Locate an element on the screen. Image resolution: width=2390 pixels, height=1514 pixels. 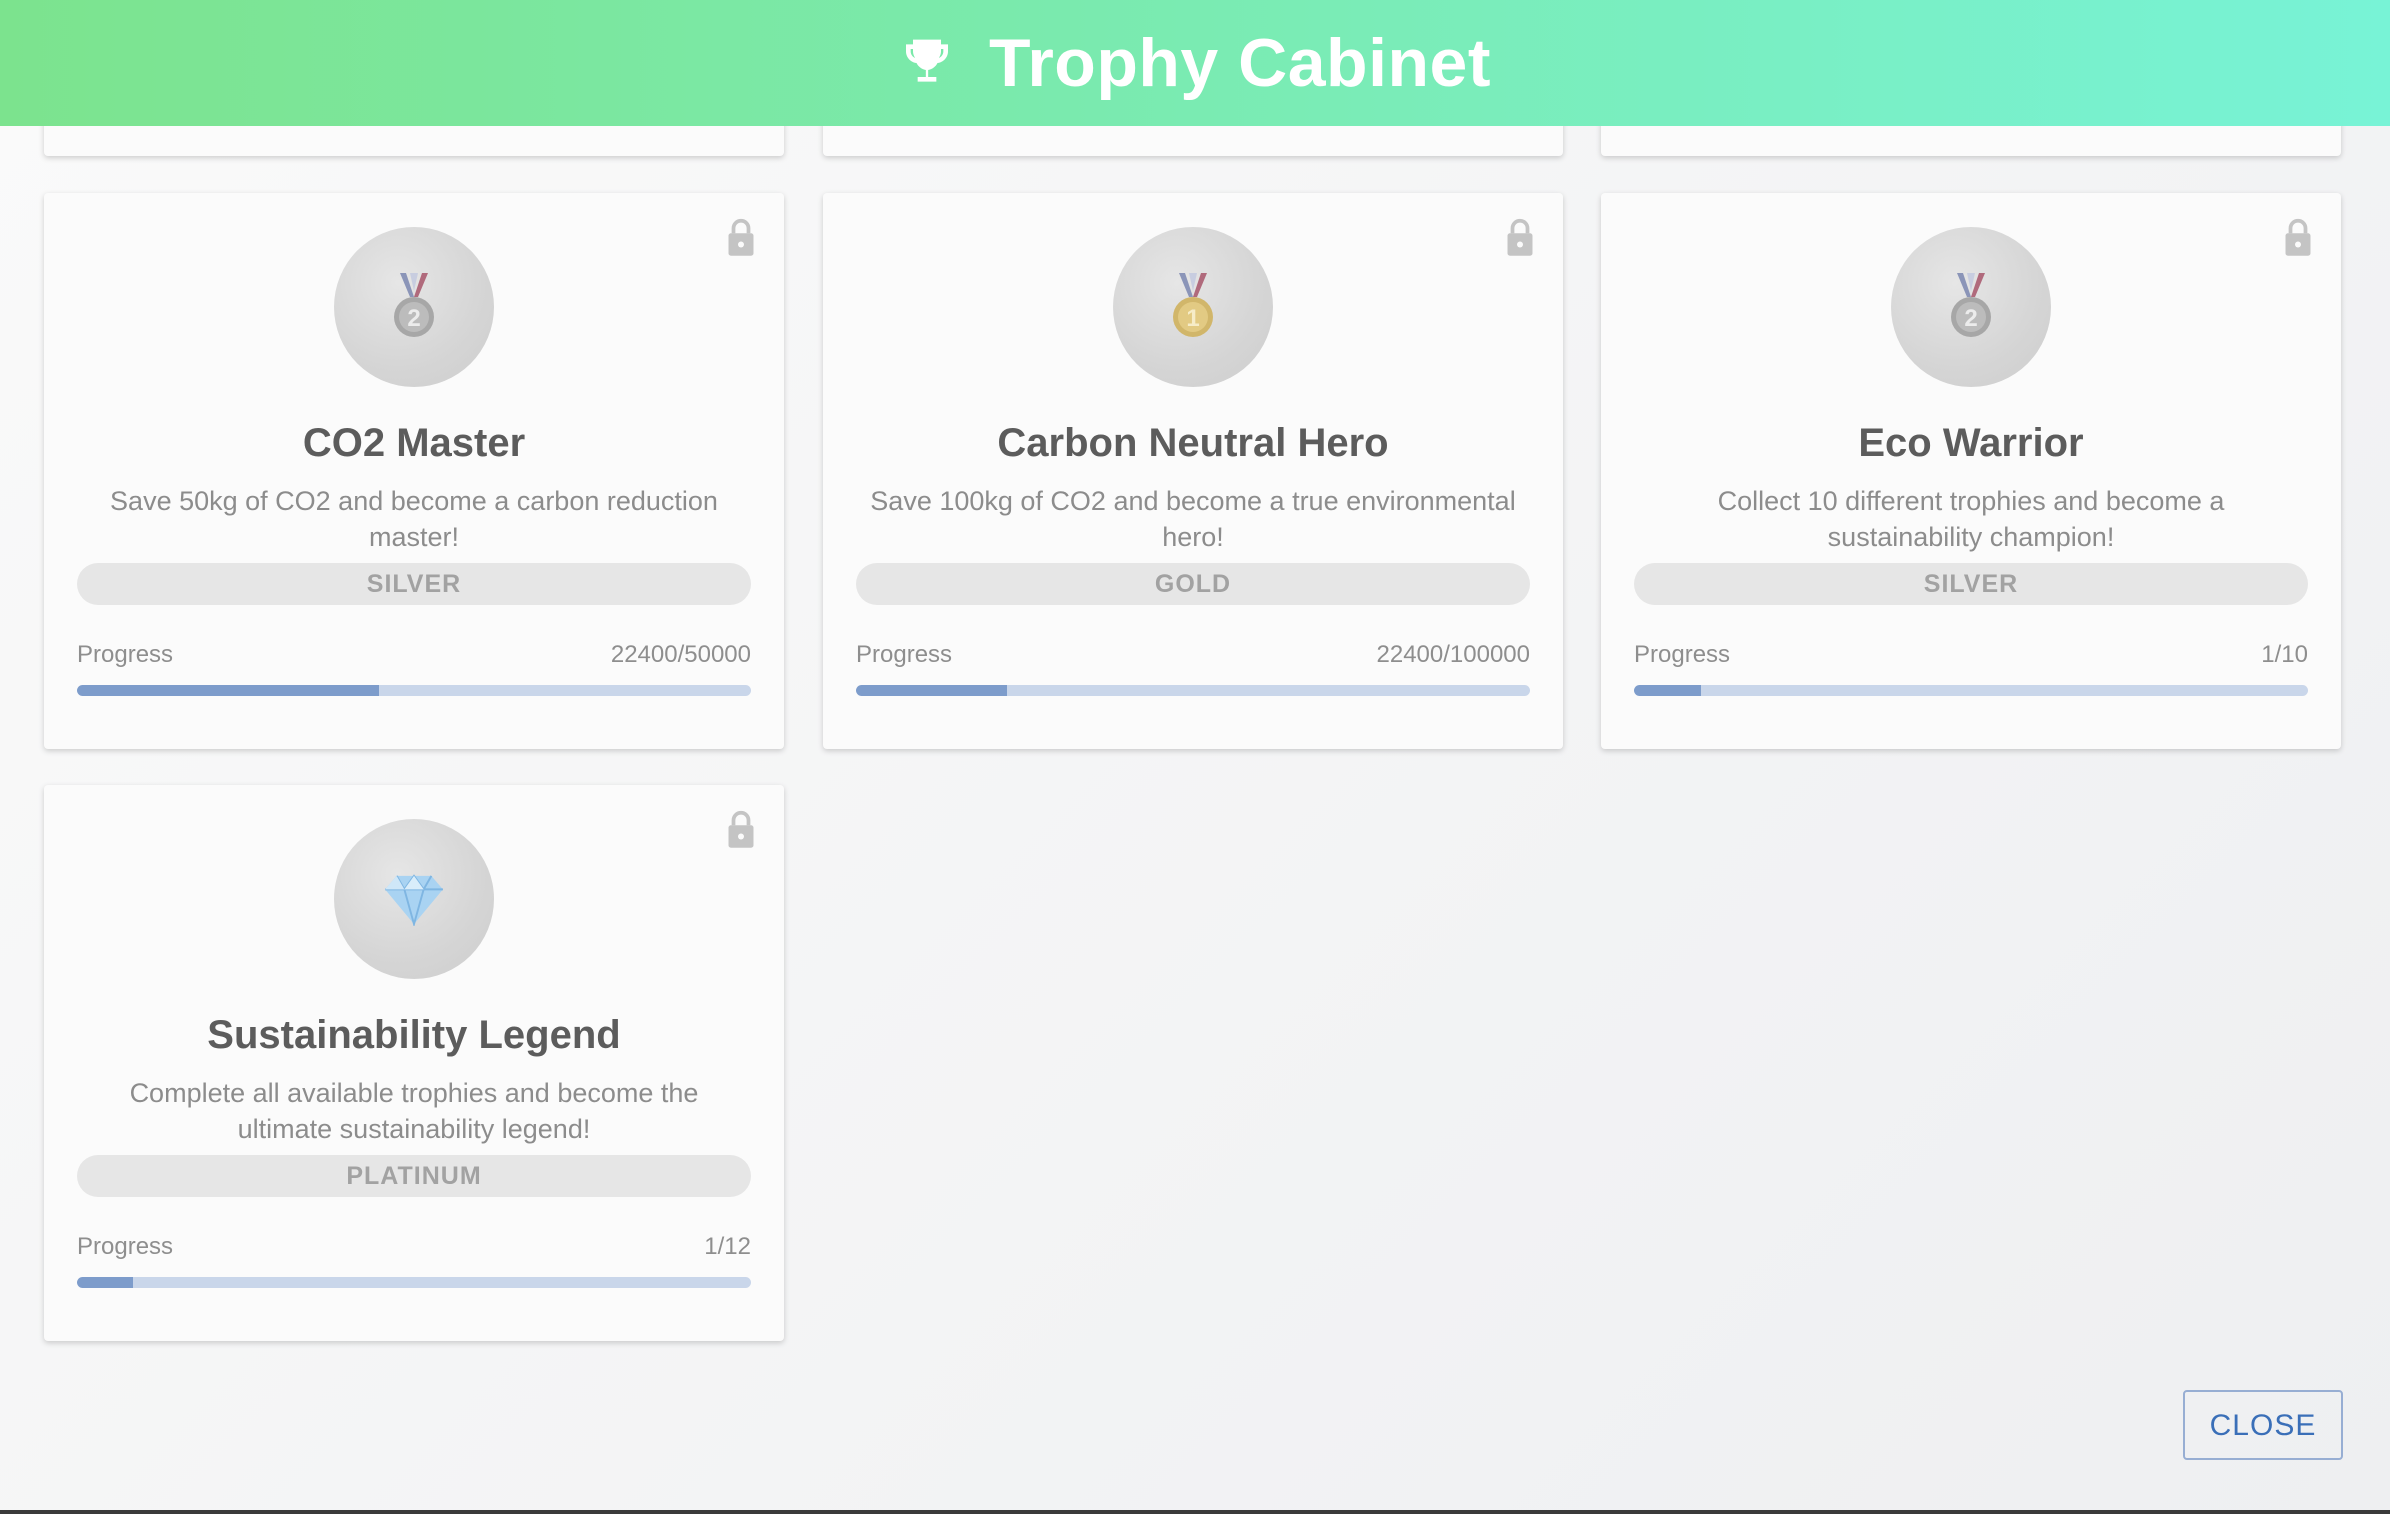
dialog-title: Trophy Cabinet is located at coordinates (1240, 63).